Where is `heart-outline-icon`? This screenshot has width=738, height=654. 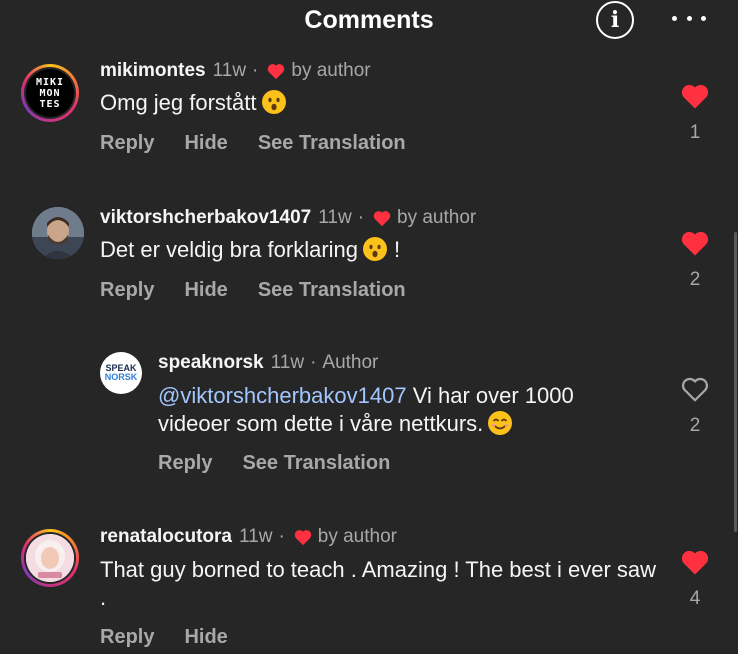 heart-outline-icon is located at coordinates (695, 389).